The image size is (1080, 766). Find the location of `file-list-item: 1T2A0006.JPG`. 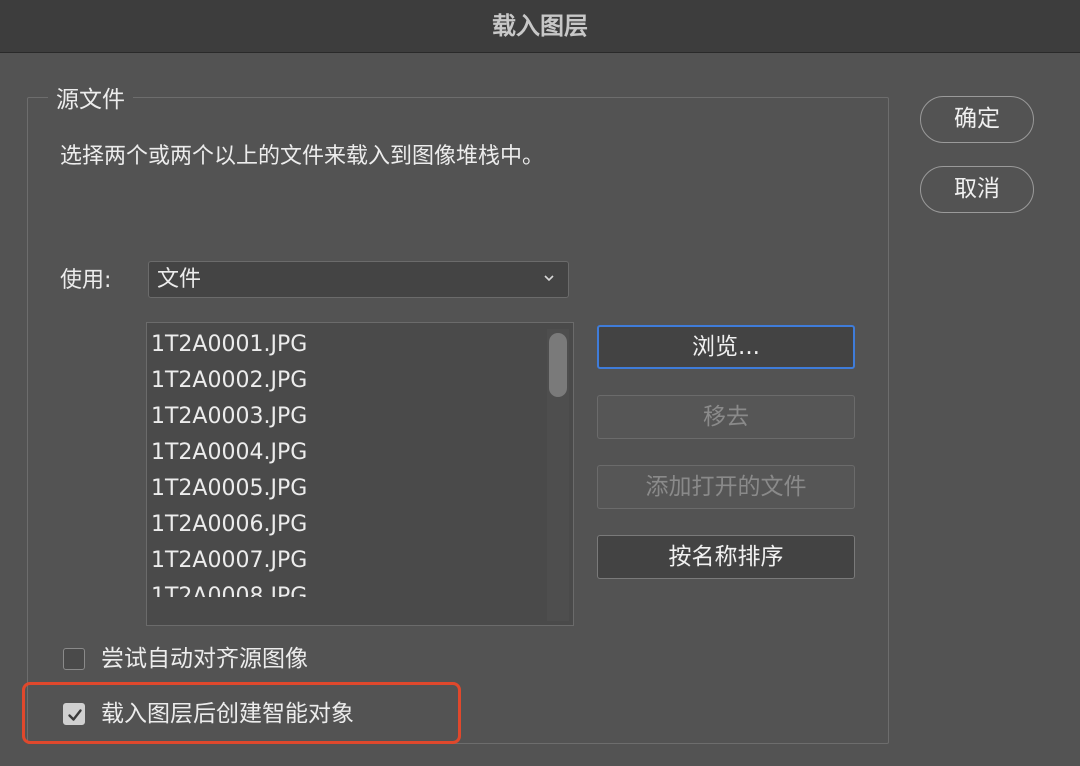

file-list-item: 1T2A0006.JPG is located at coordinates (347, 525).